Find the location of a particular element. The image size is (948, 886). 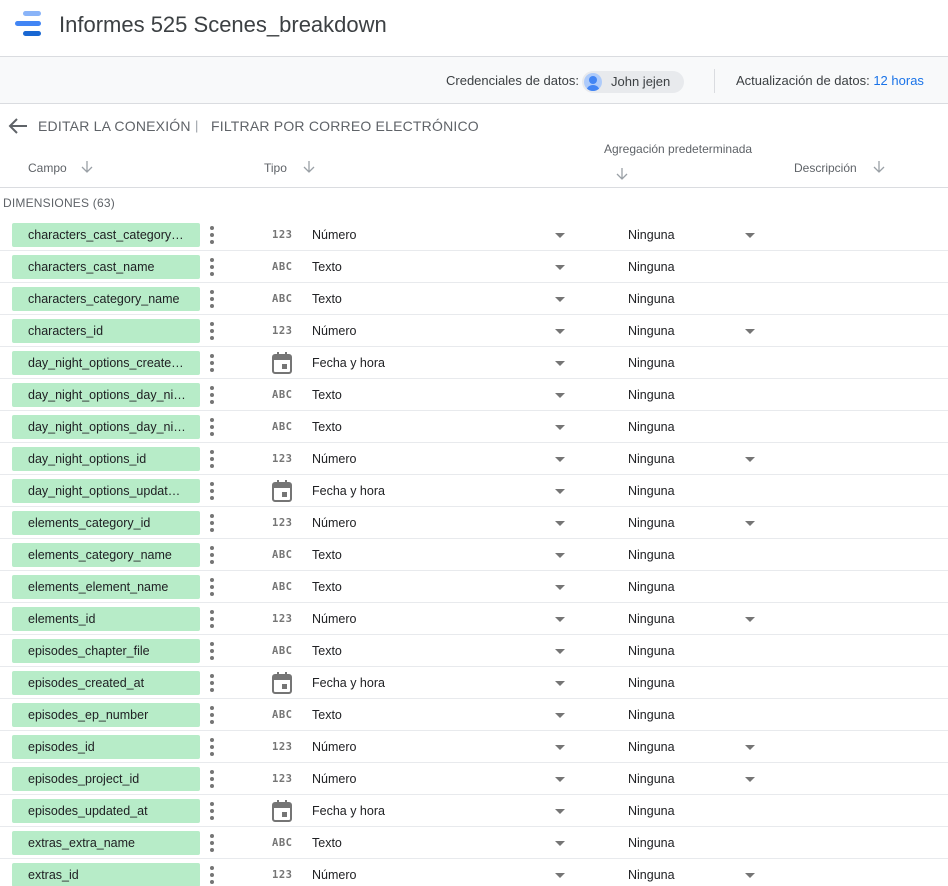

column-header-description: Descripción is located at coordinates (825, 168).